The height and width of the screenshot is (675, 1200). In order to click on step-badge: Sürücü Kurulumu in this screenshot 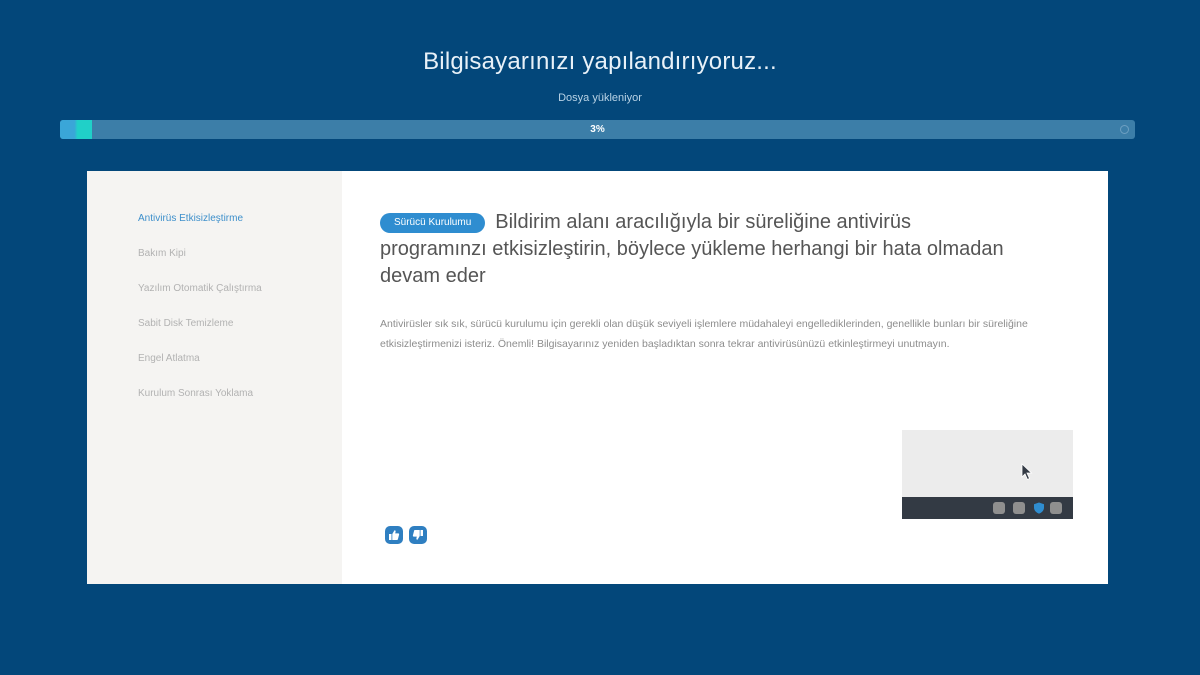, I will do `click(433, 223)`.